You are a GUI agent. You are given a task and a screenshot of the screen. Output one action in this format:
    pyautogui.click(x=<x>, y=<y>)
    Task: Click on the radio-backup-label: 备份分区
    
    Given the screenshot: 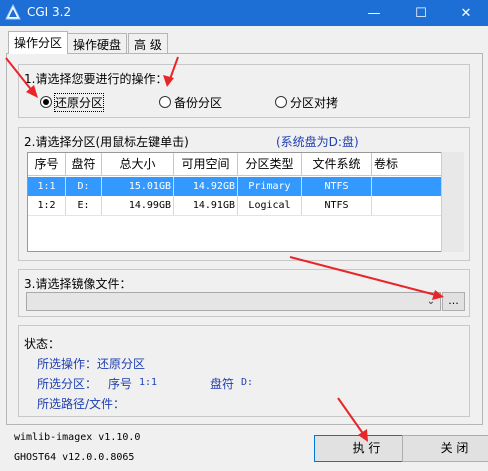 What is the action you would take?
    pyautogui.click(x=198, y=102)
    